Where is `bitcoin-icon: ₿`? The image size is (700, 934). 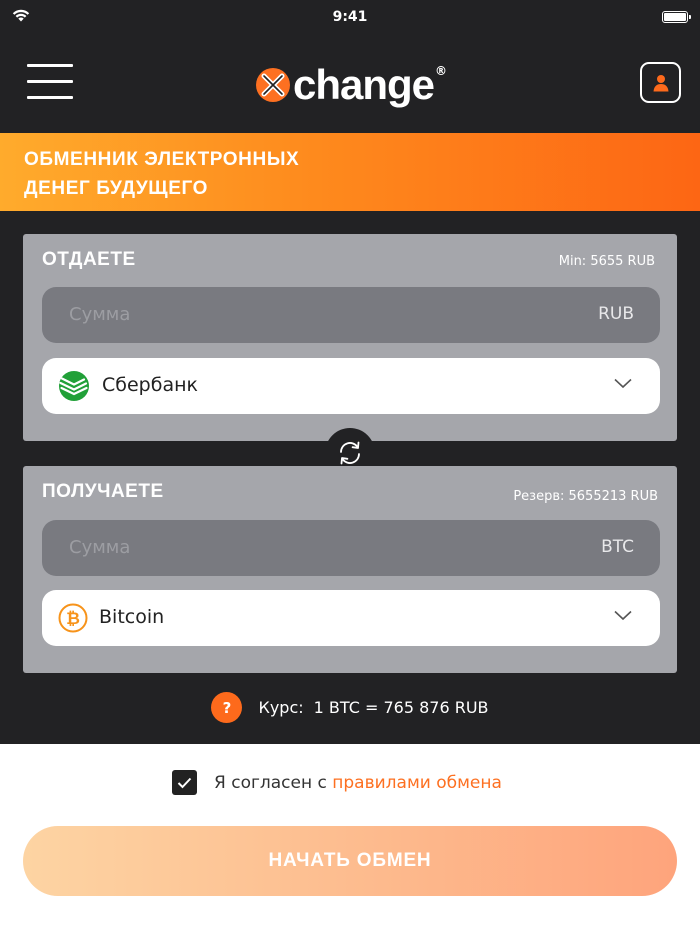 bitcoin-icon: ₿ is located at coordinates (73, 618).